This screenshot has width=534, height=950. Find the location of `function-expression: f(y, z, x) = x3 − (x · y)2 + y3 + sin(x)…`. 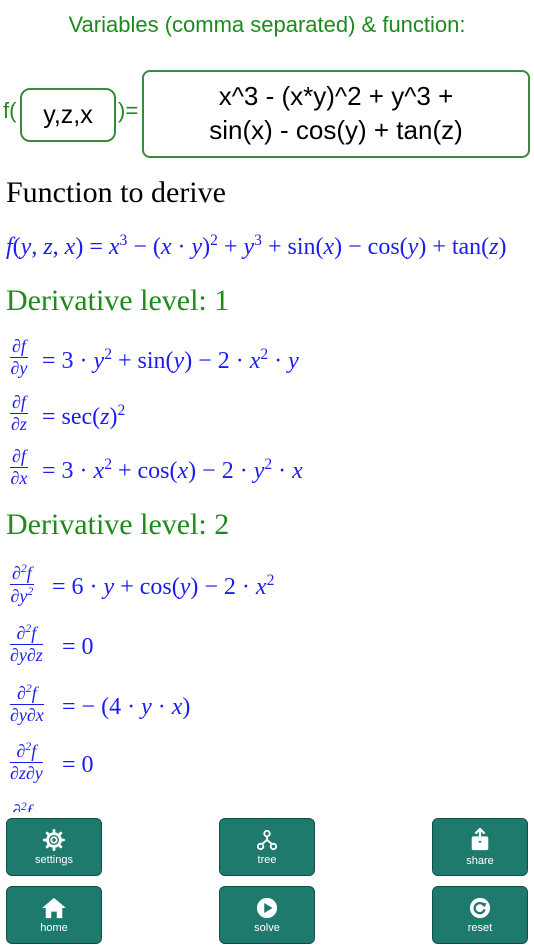

function-expression: f(y, z, x) = x3 − (x · y)2 + y3 + sin(x)… is located at coordinates (256, 246).